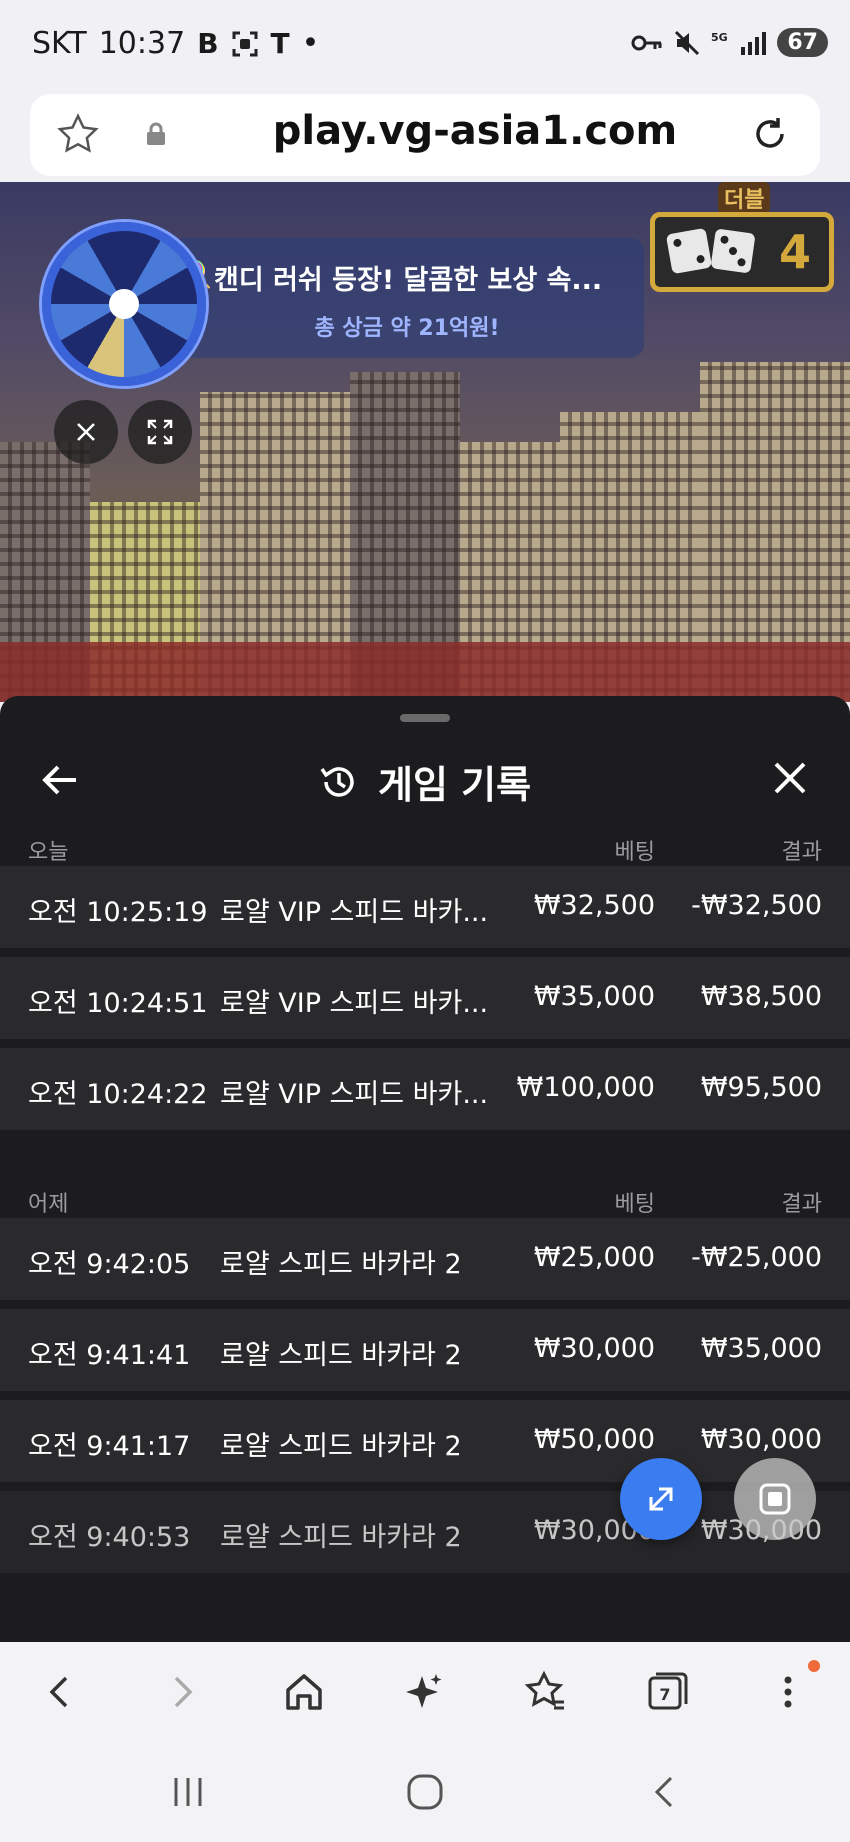 The height and width of the screenshot is (1842, 850). What do you see at coordinates (407, 298) in the screenshot?
I see `promo-banner: 🍭 캔디 러쉬 등장! 달콤한 보상 속... 총 상금 약 21억원!` at bounding box center [407, 298].